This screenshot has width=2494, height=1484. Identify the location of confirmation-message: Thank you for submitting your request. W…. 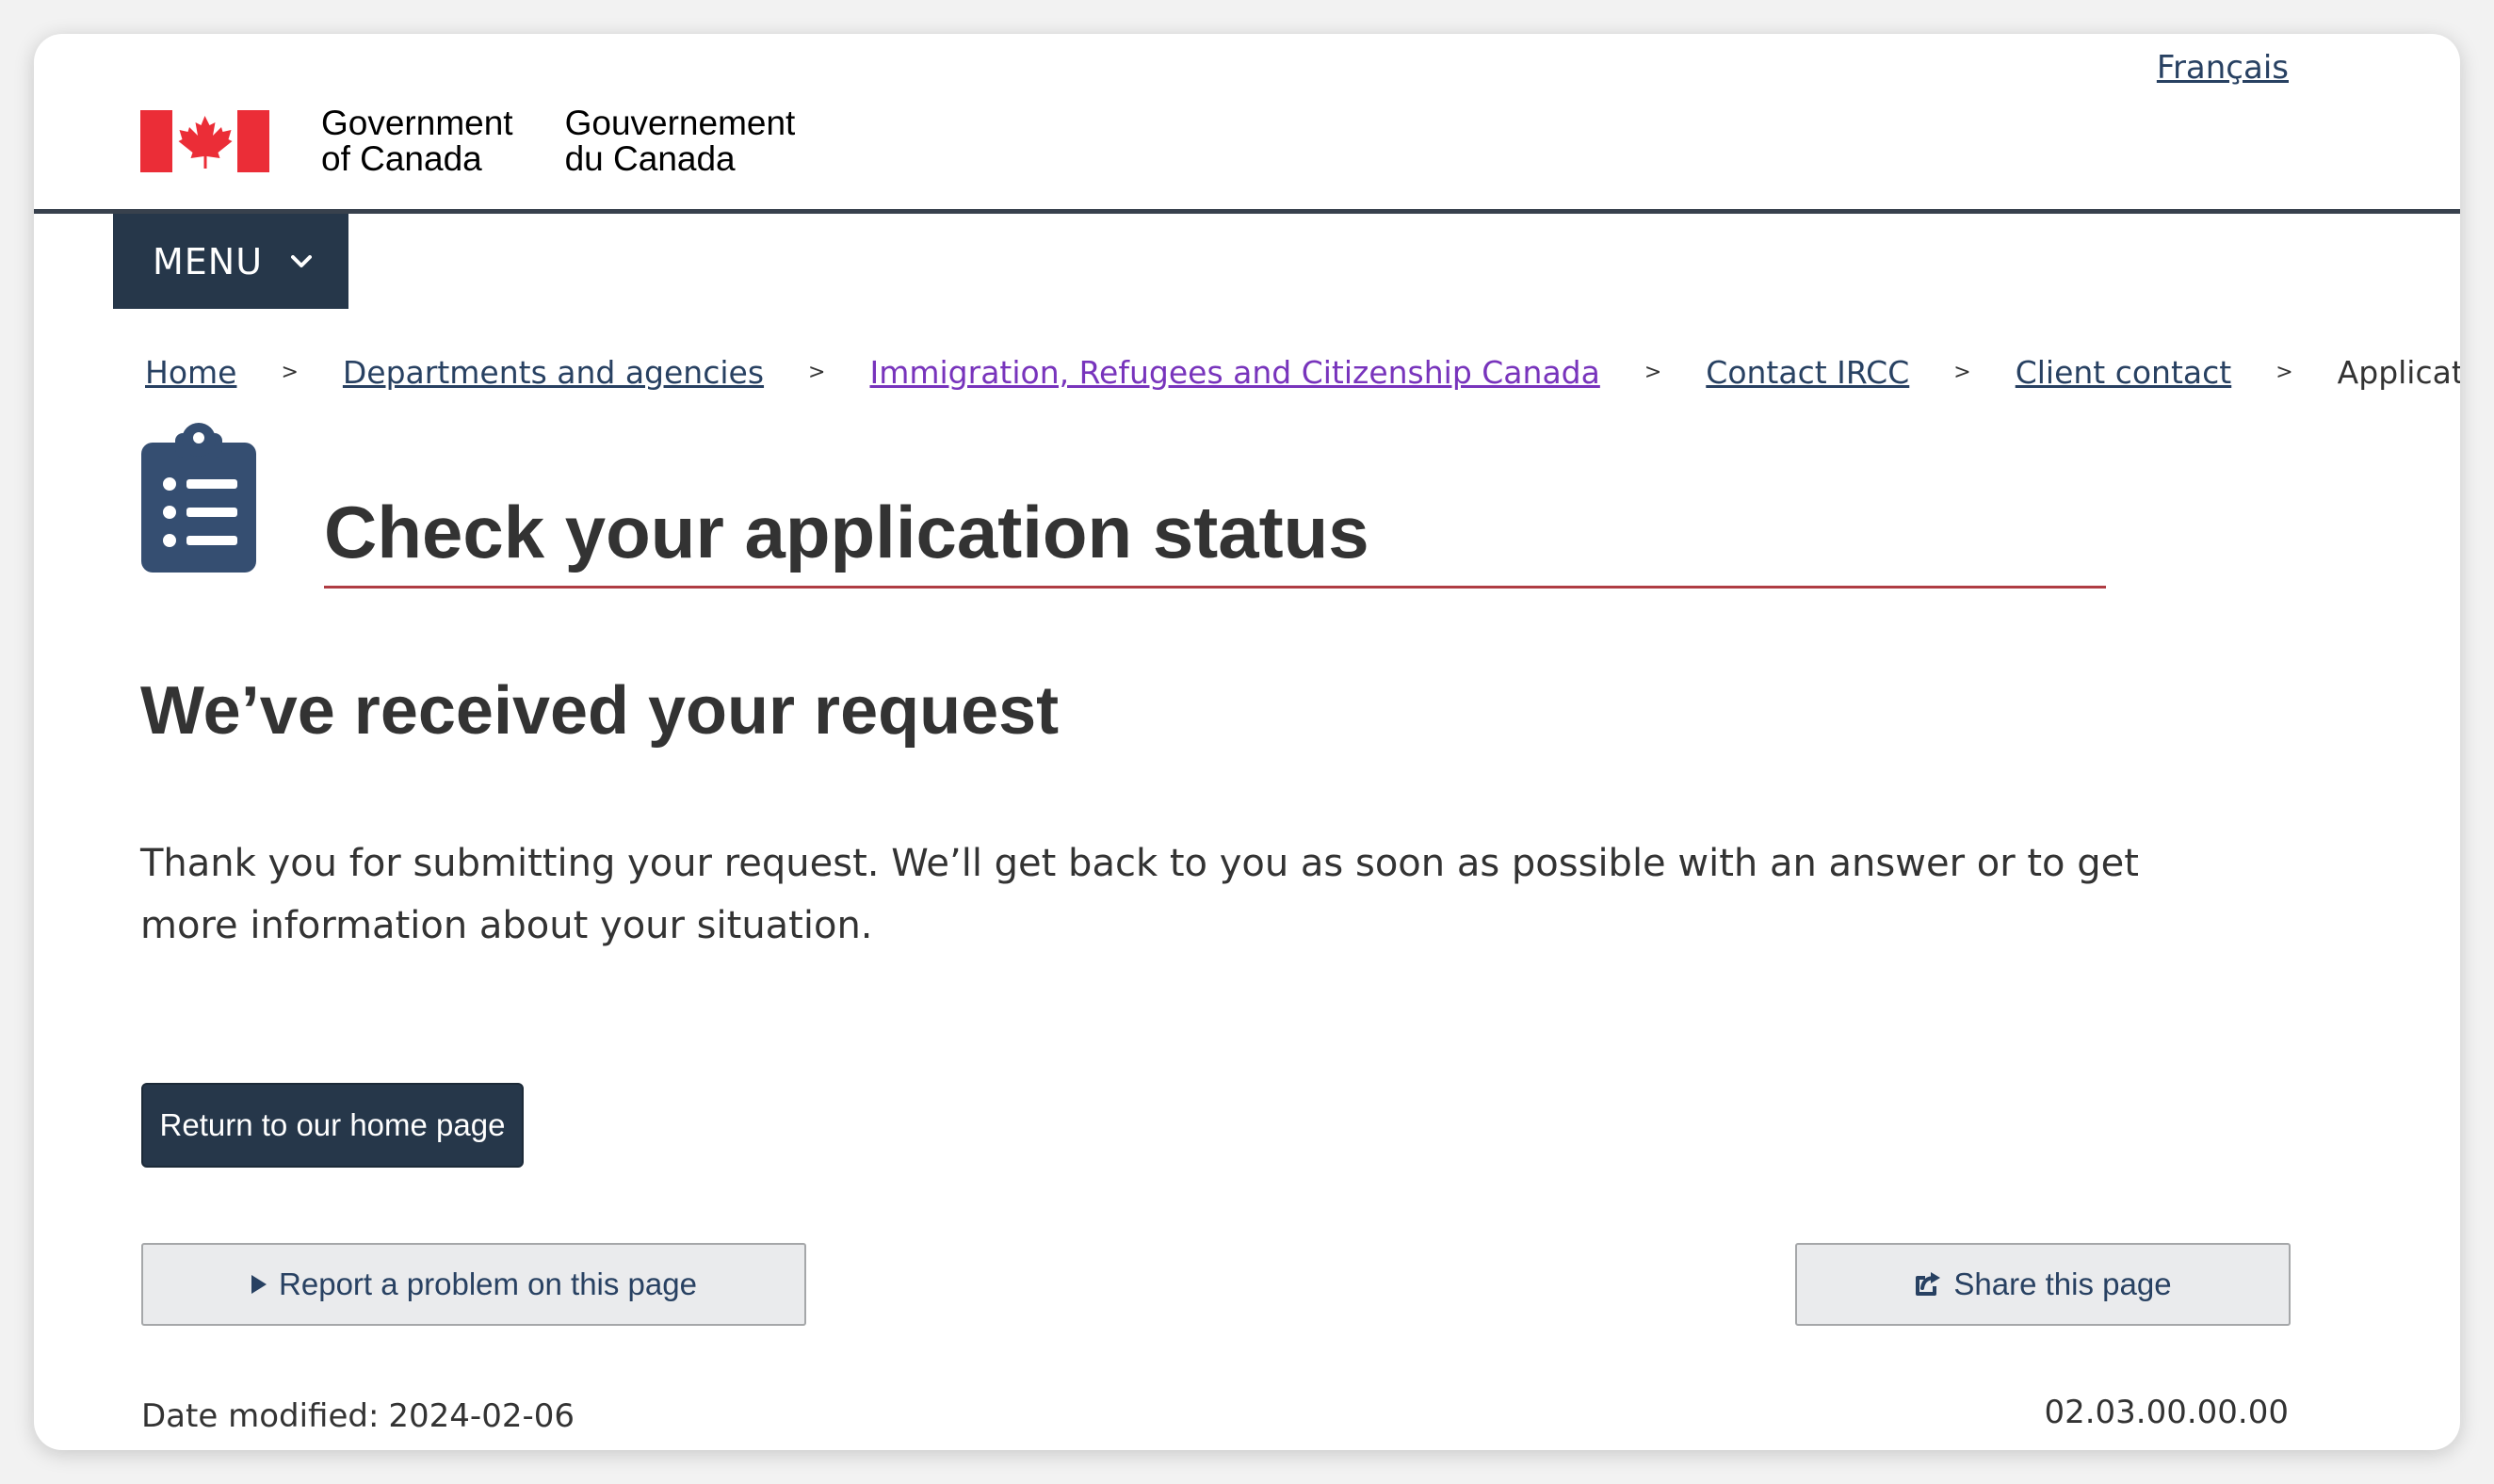
(1139, 894).